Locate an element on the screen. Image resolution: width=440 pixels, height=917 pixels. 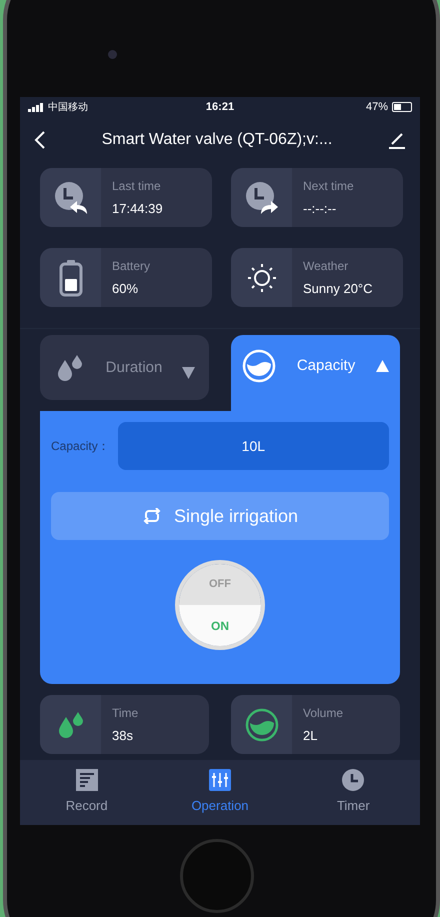
card-value: 38s is located at coordinates (123, 735).